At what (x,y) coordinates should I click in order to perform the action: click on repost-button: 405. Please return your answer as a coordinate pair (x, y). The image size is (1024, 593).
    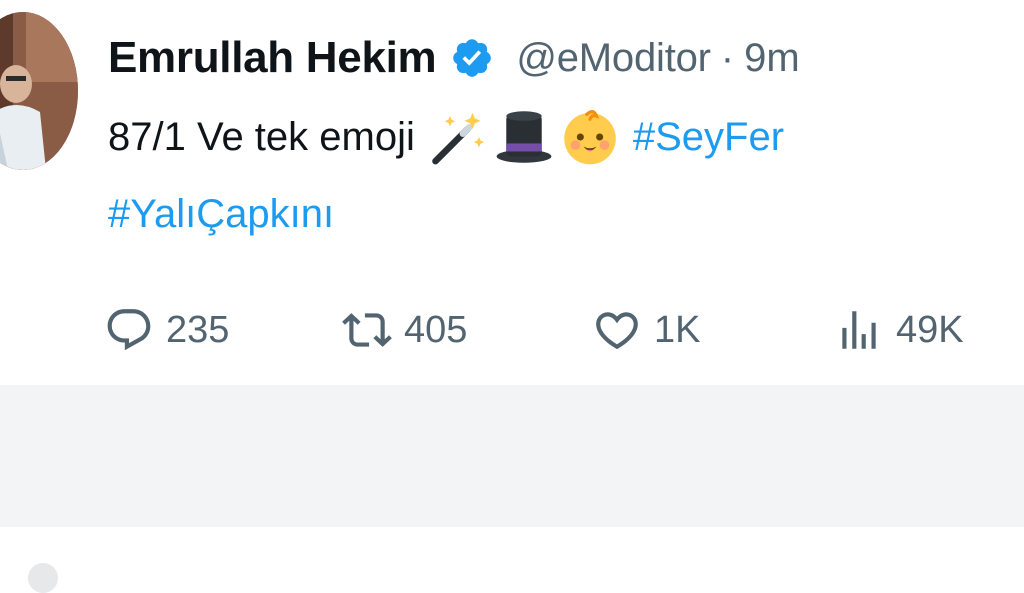
    Looking at the image, I should click on (404, 330).